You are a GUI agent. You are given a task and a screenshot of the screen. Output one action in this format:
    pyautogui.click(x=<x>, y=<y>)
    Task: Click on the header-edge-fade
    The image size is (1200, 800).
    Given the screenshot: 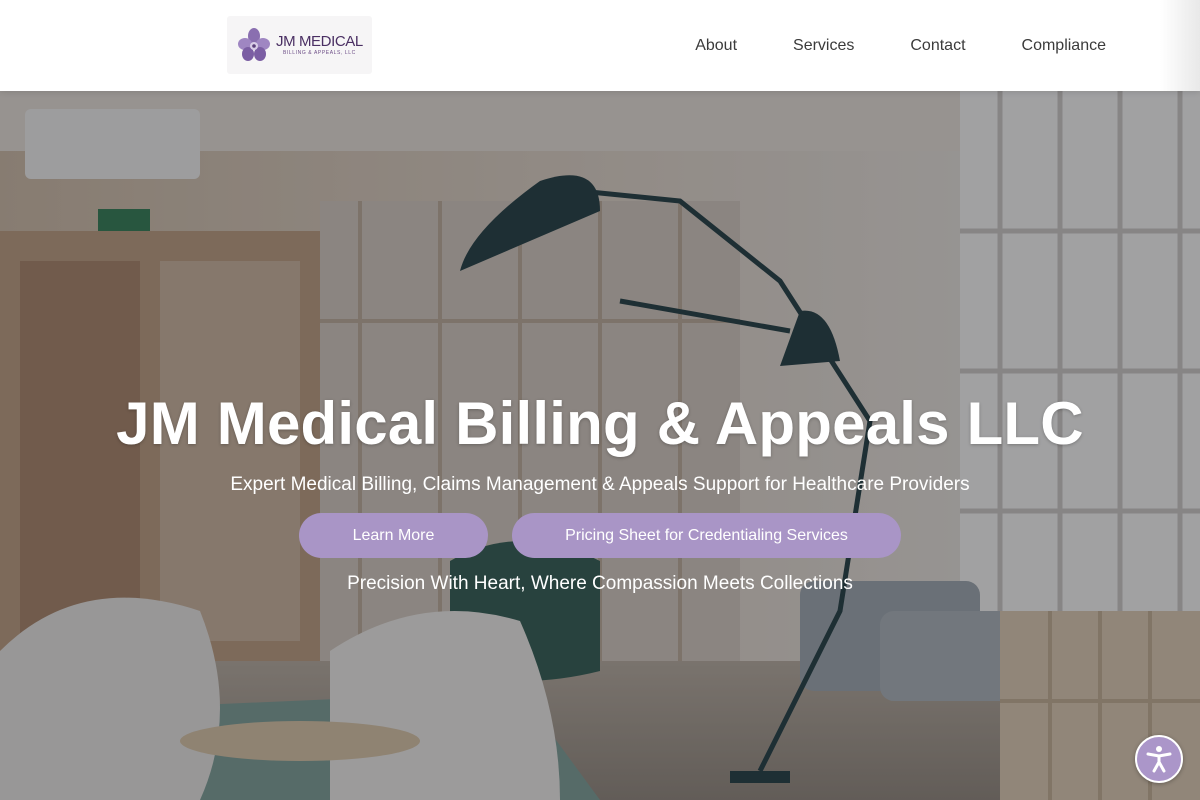 What is the action you would take?
    pyautogui.click(x=1180, y=45)
    